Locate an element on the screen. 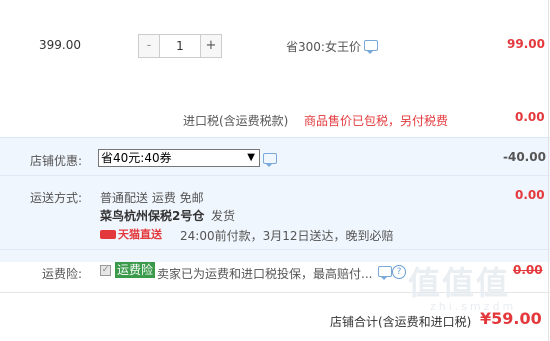 This screenshot has width=550, height=341. insurance-tag: 运费险 is located at coordinates (135, 270).